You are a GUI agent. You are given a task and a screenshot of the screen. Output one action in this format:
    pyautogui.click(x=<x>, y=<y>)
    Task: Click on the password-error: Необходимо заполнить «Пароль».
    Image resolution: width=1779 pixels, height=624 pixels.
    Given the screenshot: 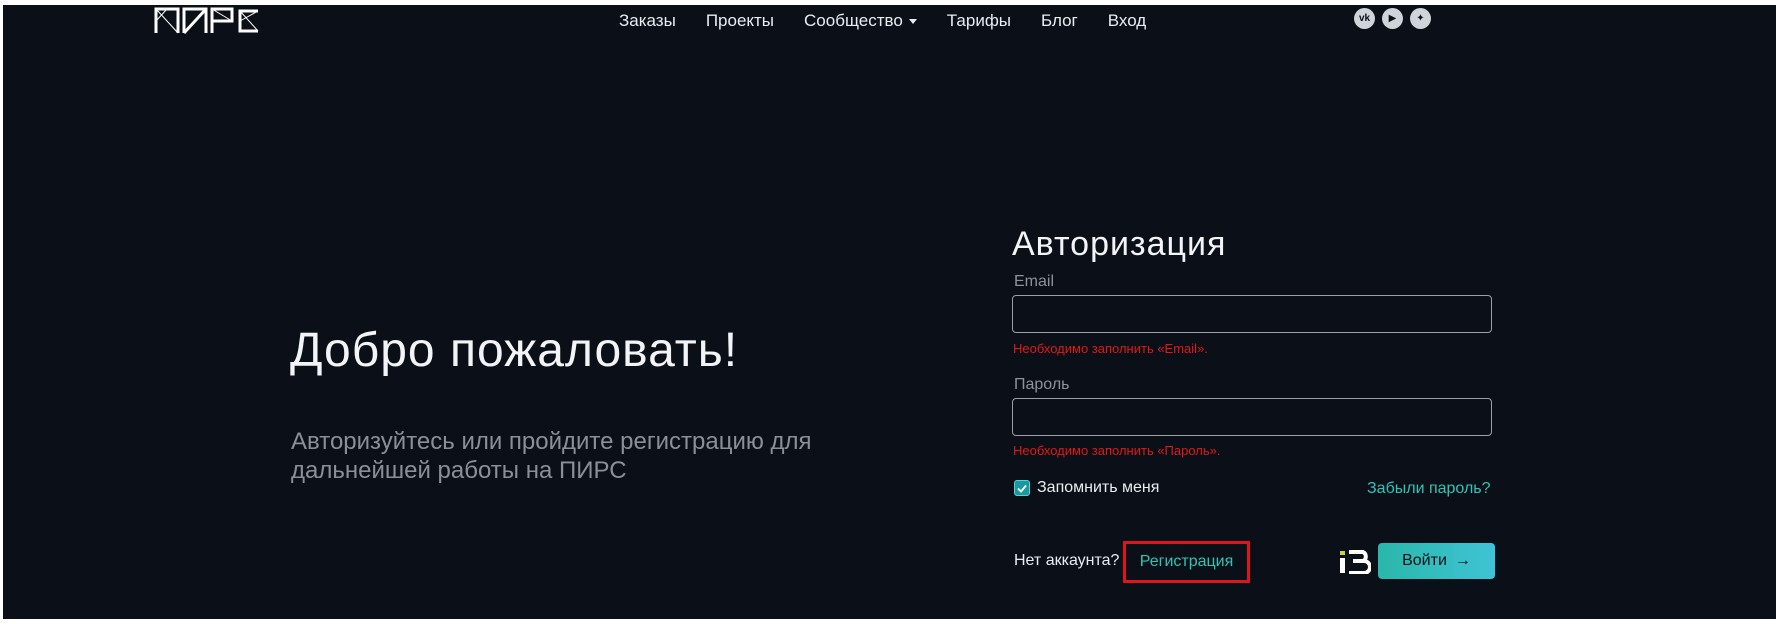 What is the action you would take?
    pyautogui.click(x=1117, y=450)
    